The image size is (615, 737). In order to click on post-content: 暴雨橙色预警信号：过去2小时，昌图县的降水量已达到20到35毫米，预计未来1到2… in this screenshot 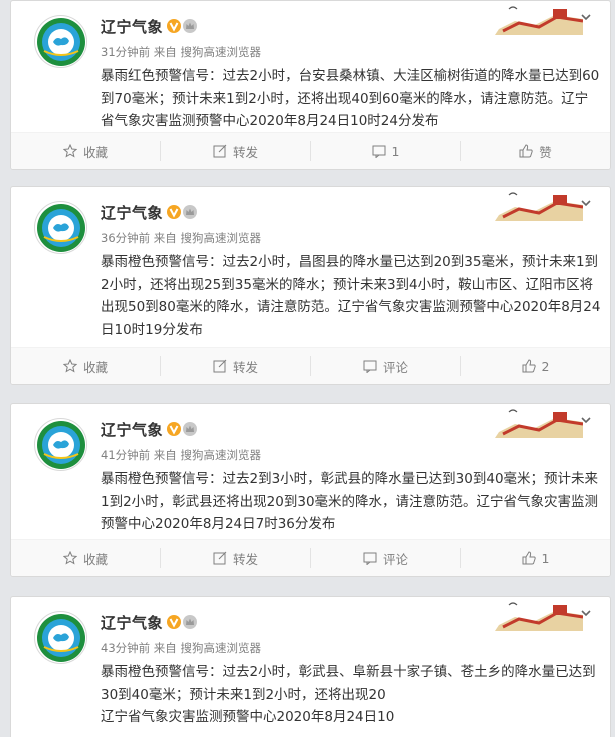, I will do `click(351, 296)`.